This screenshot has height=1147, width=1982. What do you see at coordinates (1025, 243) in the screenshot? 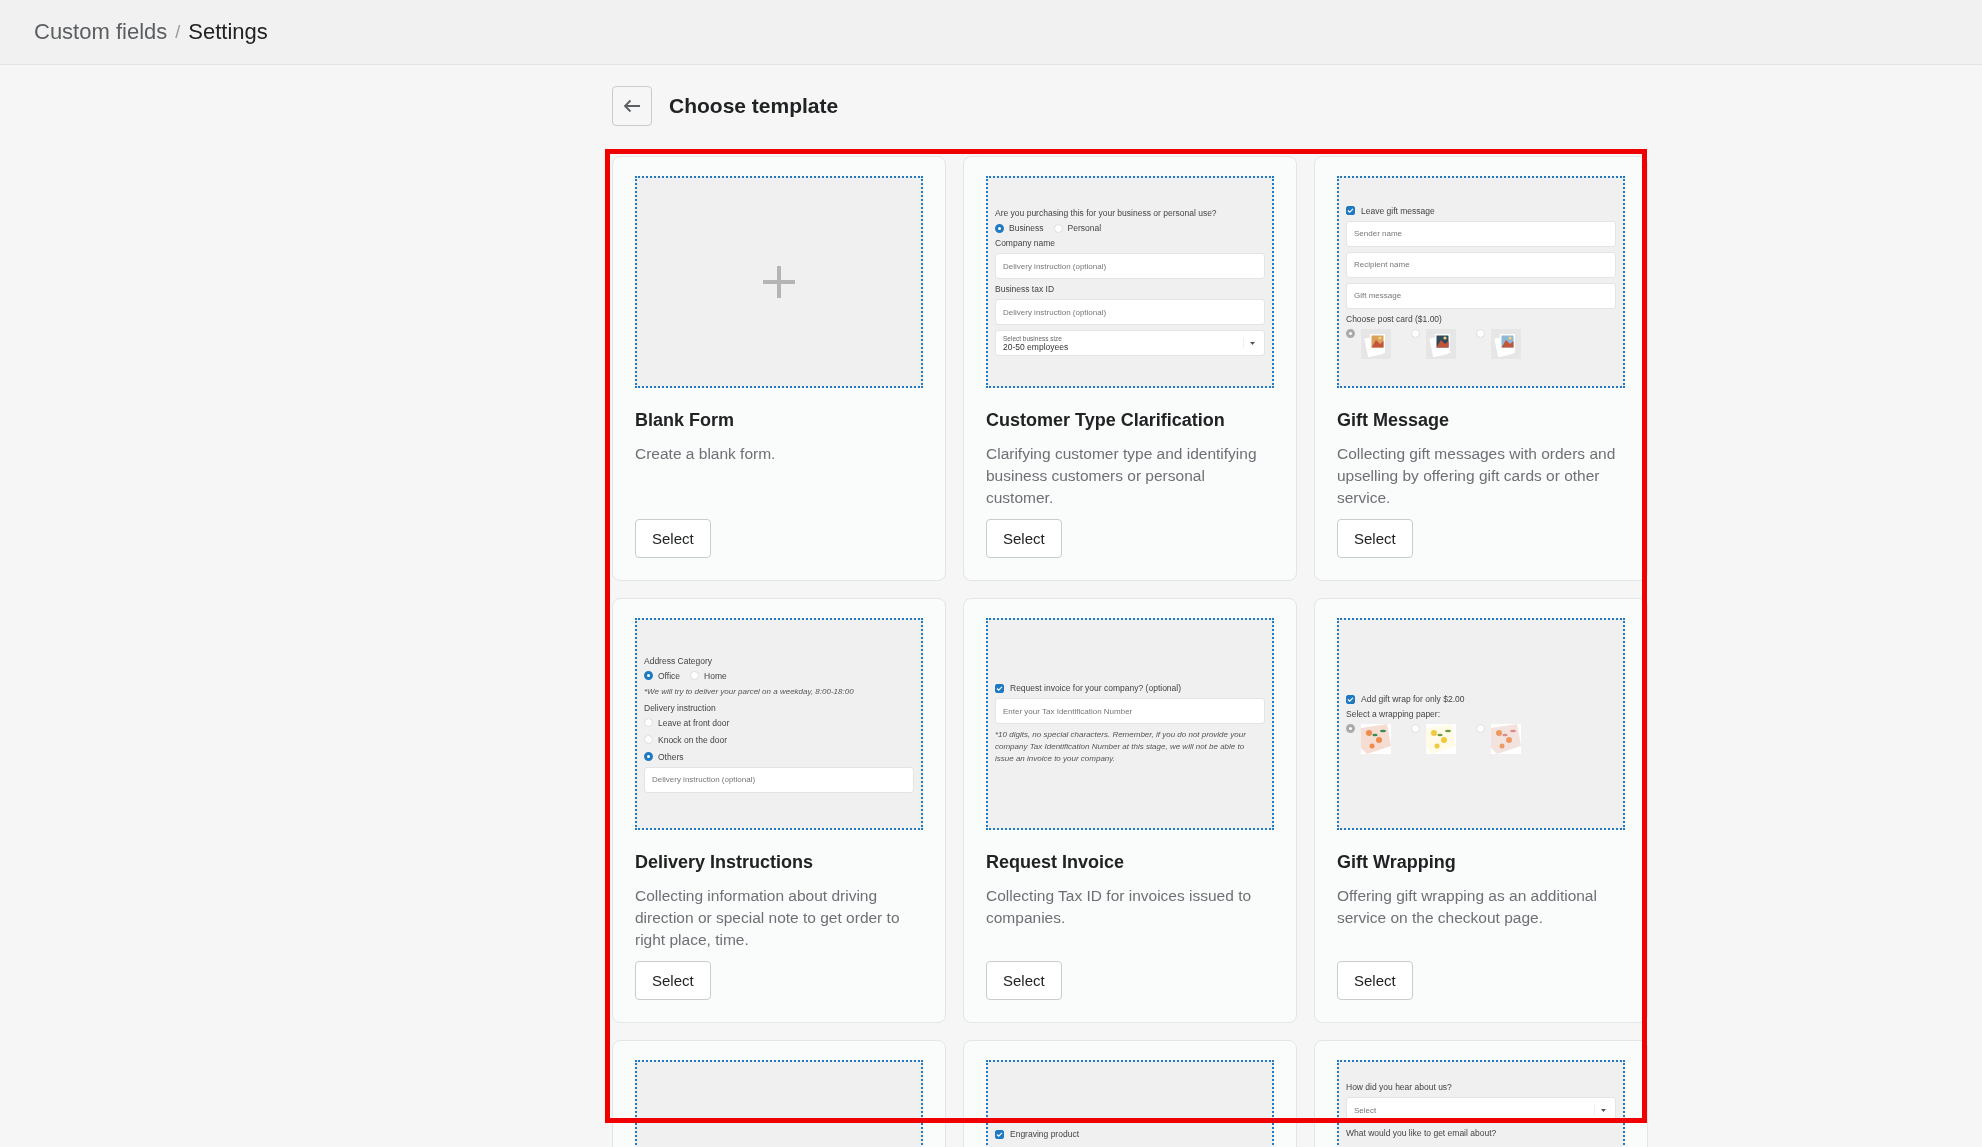
I see `form-label: Company name` at bounding box center [1025, 243].